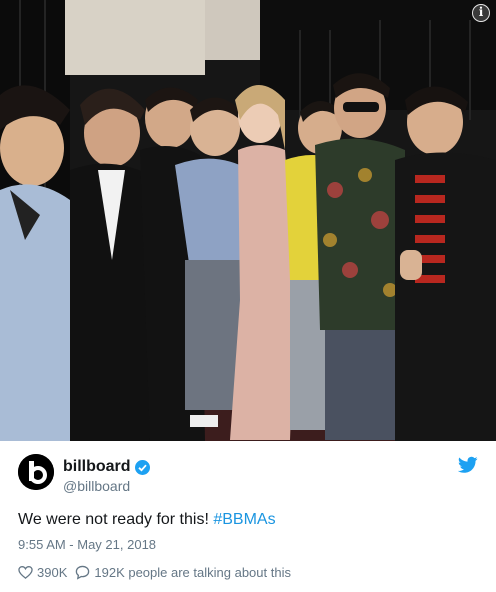  I want to click on timestamp: 9:55 AM - May 21, 2018, so click(87, 544).